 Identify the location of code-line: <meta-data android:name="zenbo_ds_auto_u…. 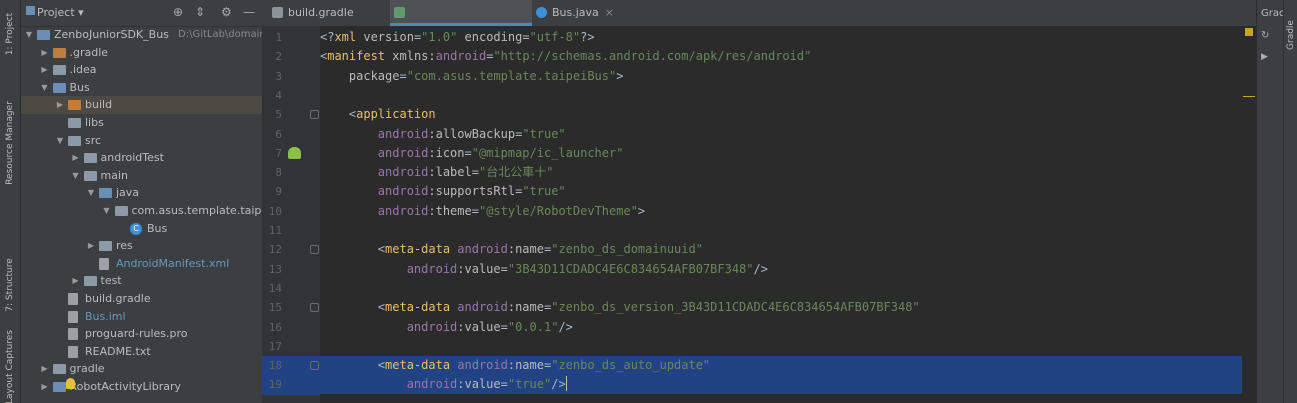
(788, 366).